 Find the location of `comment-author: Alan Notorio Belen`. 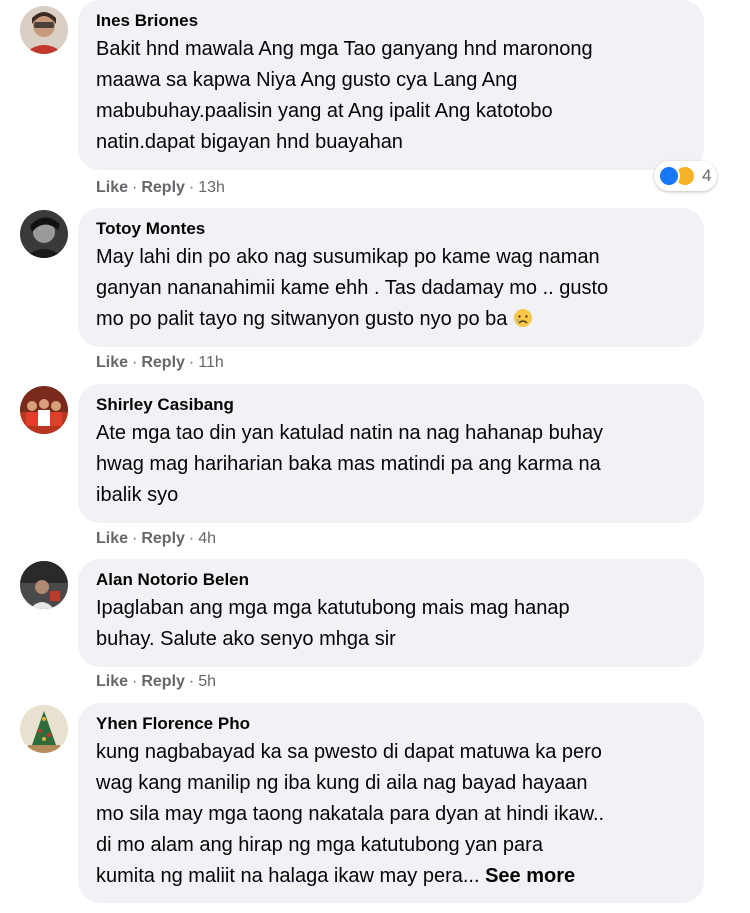

comment-author: Alan Notorio Belen is located at coordinates (391, 580).